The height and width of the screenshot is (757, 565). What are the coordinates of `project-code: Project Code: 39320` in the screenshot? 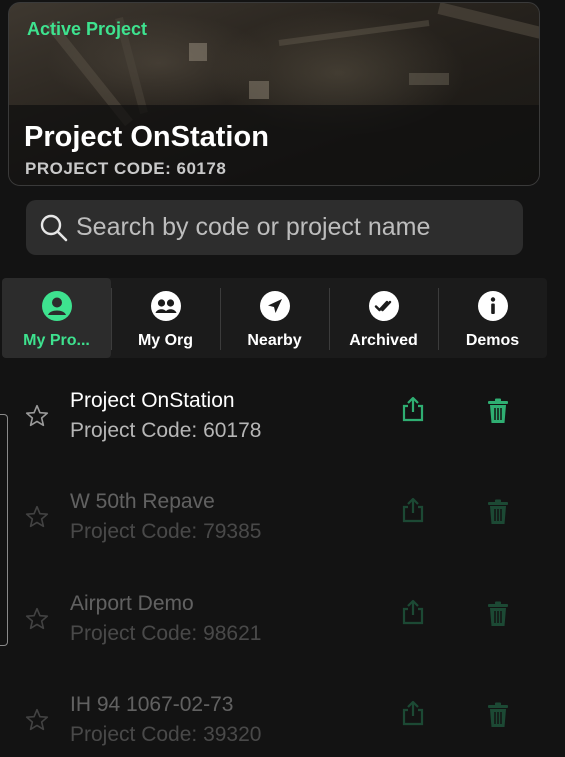 It's located at (166, 734).